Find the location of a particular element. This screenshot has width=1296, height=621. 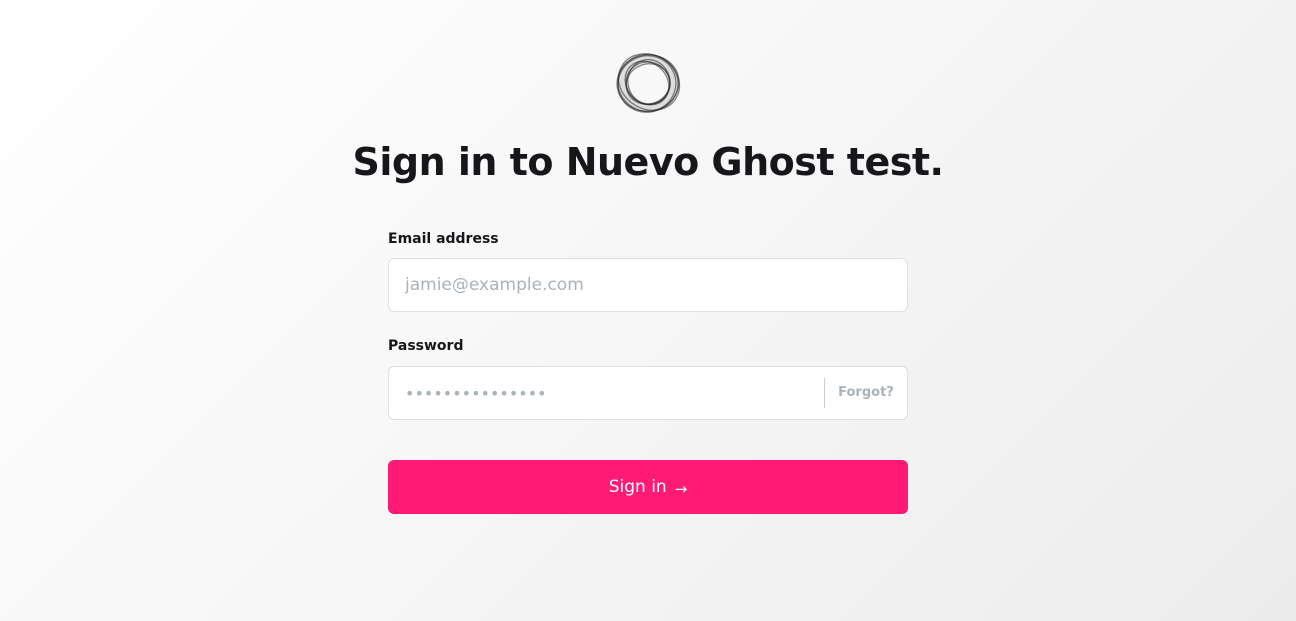

password-group: Password Forgot? is located at coordinates (648, 378).